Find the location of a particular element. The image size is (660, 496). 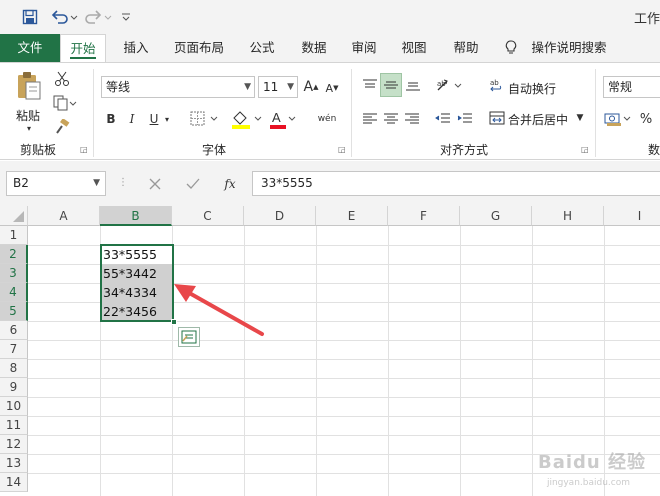

customize-qat-icon is located at coordinates (126, 17).